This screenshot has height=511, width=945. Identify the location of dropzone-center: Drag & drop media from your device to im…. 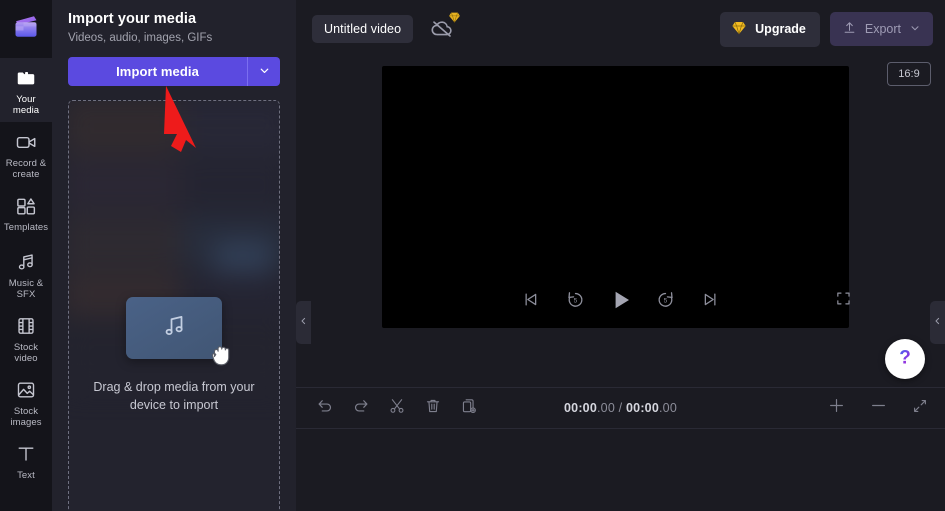
(174, 355).